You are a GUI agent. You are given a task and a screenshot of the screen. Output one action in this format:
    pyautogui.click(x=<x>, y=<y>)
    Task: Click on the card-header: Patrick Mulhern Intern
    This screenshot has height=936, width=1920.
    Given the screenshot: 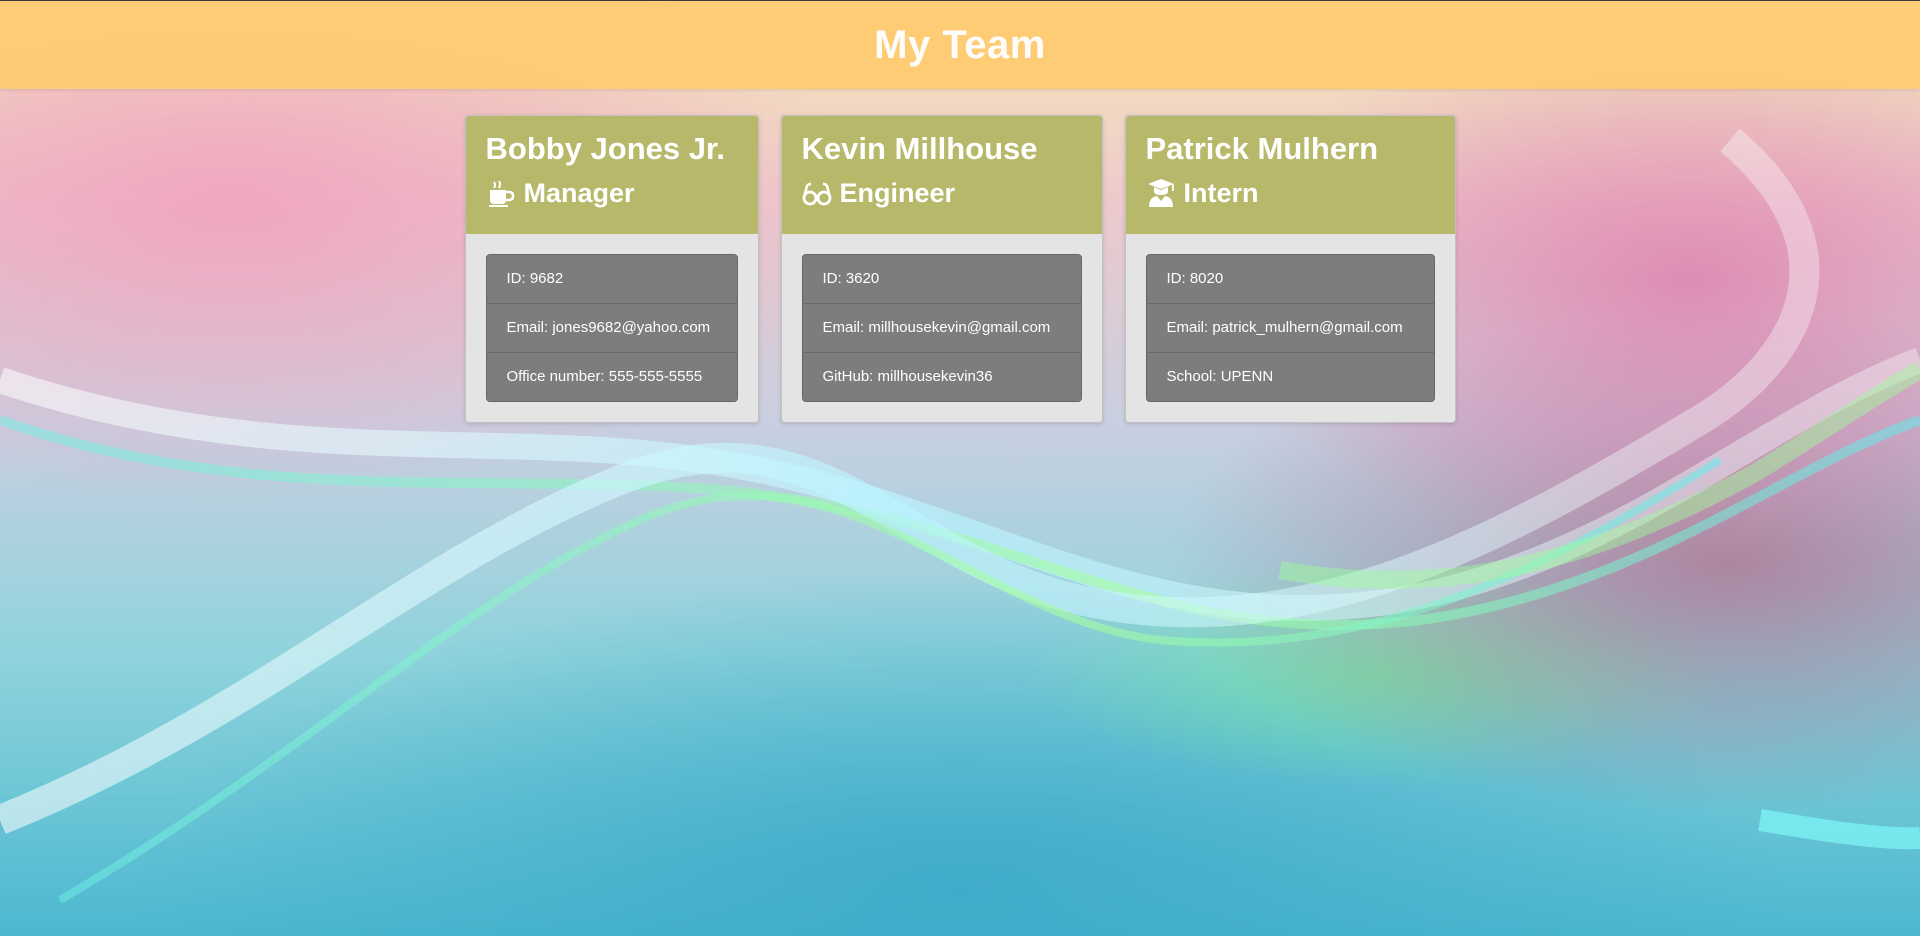 What is the action you would take?
    pyautogui.click(x=1290, y=175)
    